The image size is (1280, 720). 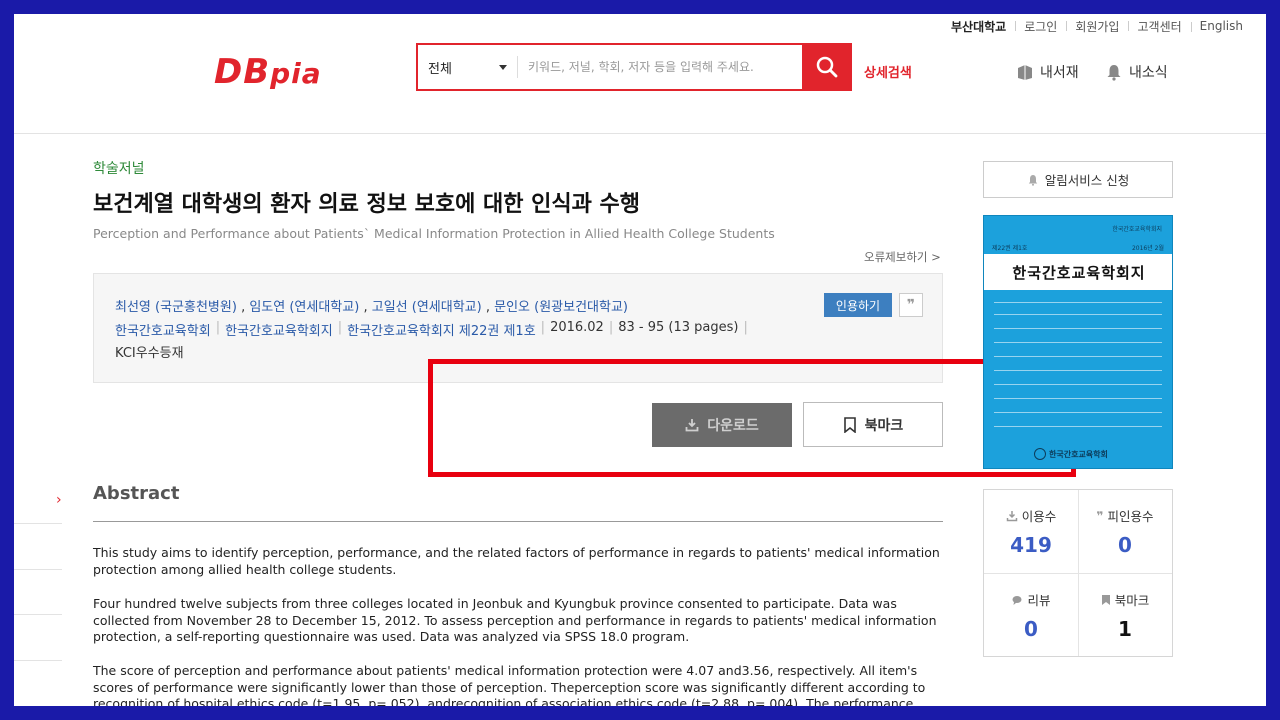 I want to click on author-link: 문인오 (원광보건대학교), so click(x=561, y=307).